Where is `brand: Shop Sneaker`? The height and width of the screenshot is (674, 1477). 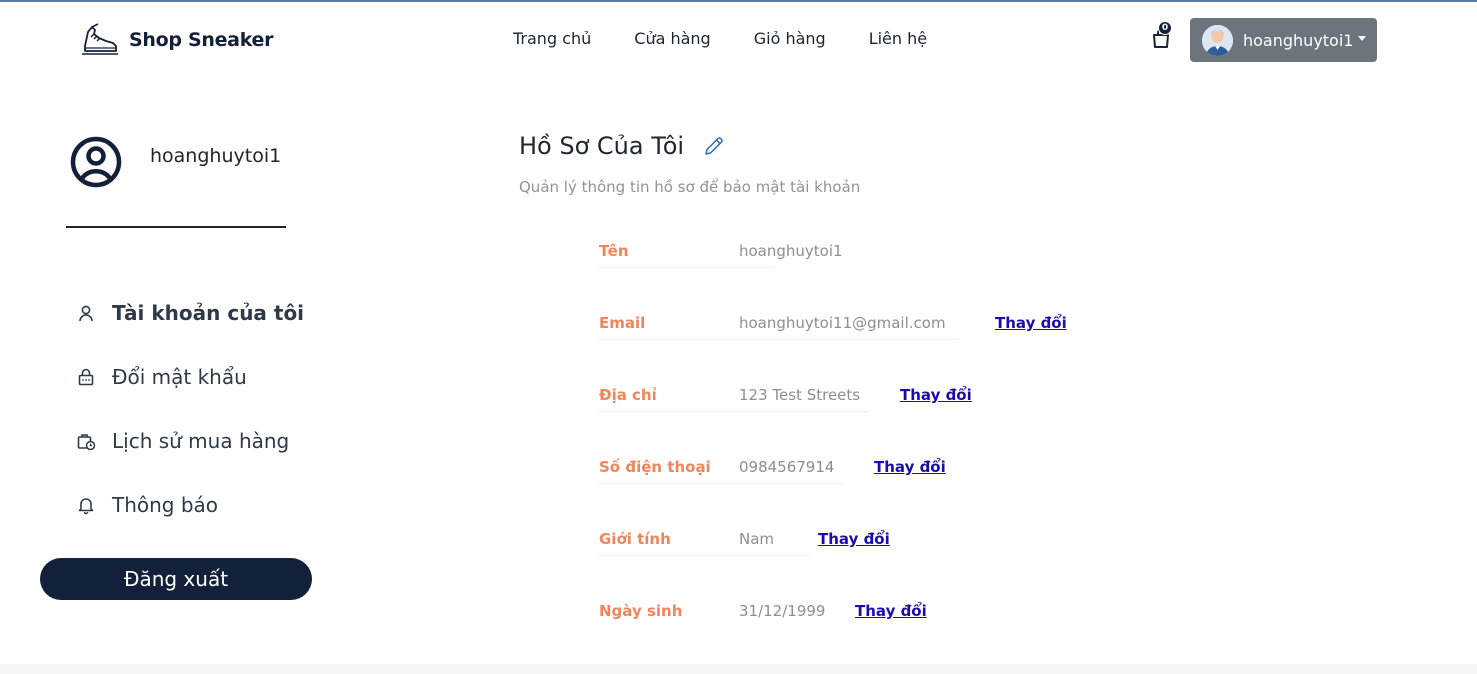 brand: Shop Sneaker is located at coordinates (176, 40).